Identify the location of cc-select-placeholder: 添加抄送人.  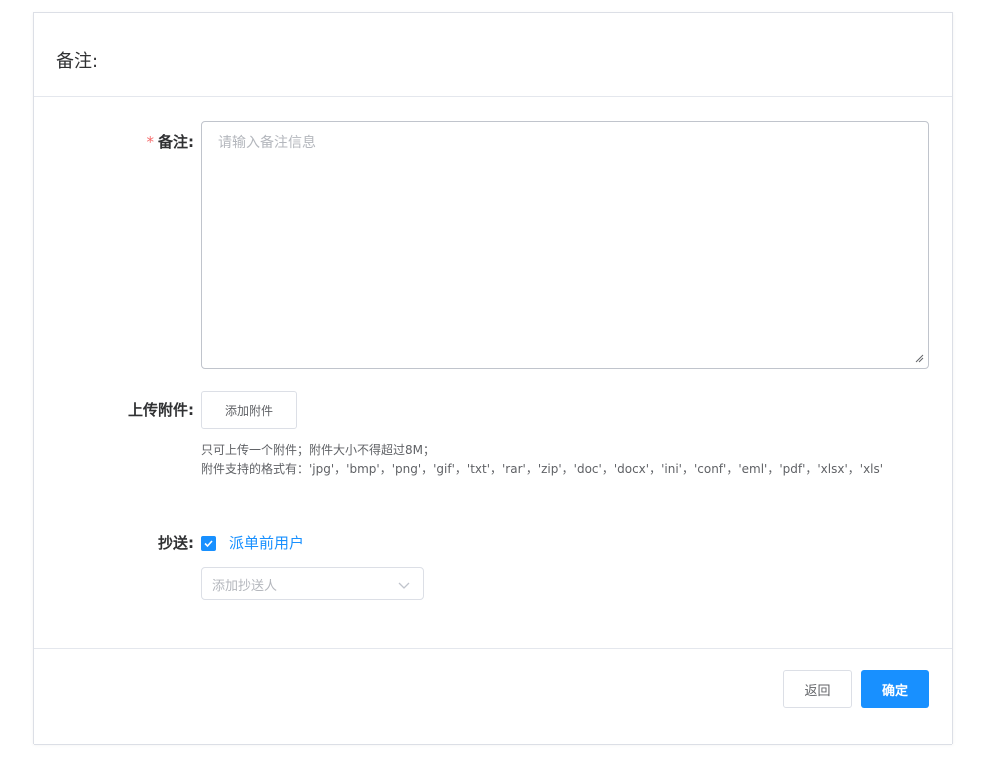
(245, 586).